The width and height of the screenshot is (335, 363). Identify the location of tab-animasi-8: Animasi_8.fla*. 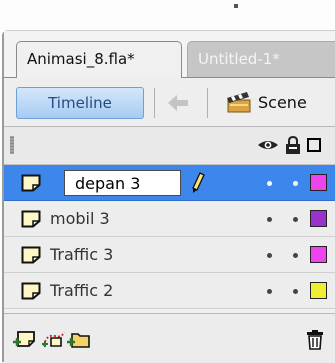
(99, 59).